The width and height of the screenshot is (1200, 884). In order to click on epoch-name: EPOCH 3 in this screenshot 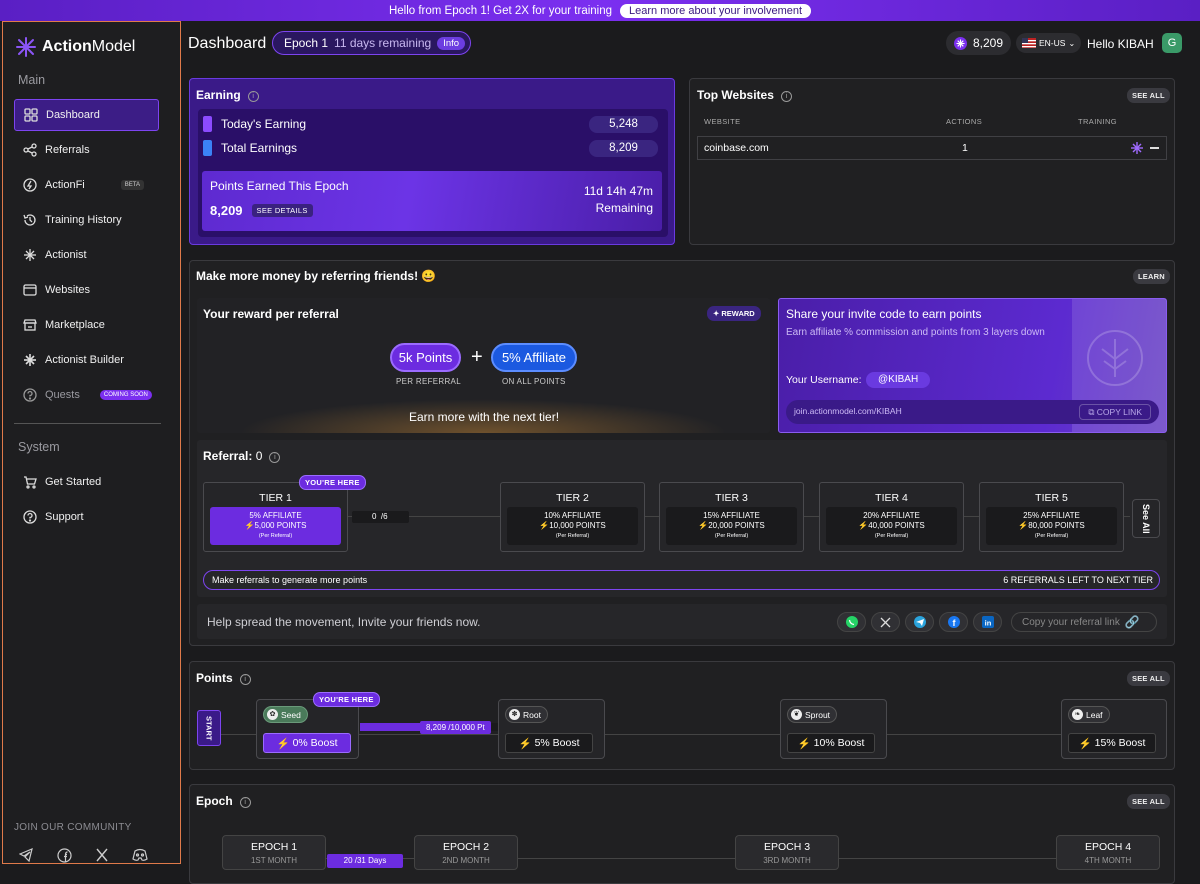, I will do `click(787, 847)`.